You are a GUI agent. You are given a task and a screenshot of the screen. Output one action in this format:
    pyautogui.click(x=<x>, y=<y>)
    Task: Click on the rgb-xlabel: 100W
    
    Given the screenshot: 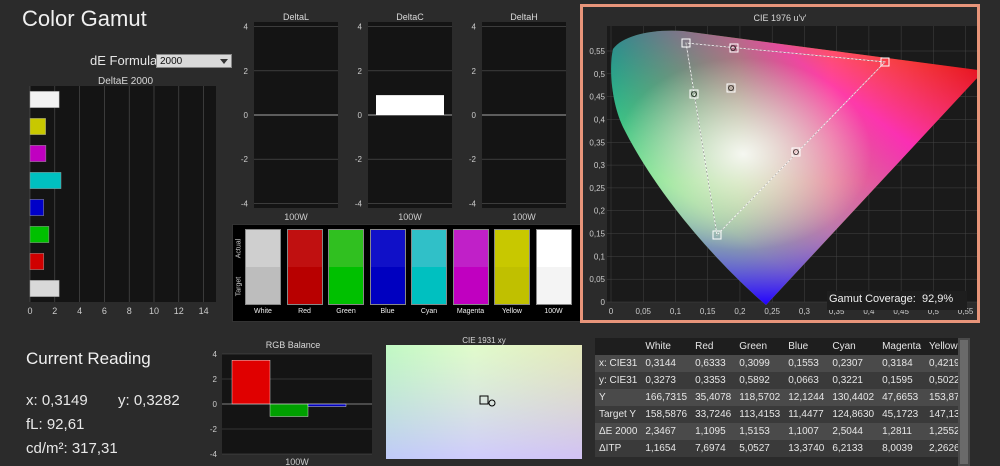 What is the action you would take?
    pyautogui.click(x=297, y=461)
    